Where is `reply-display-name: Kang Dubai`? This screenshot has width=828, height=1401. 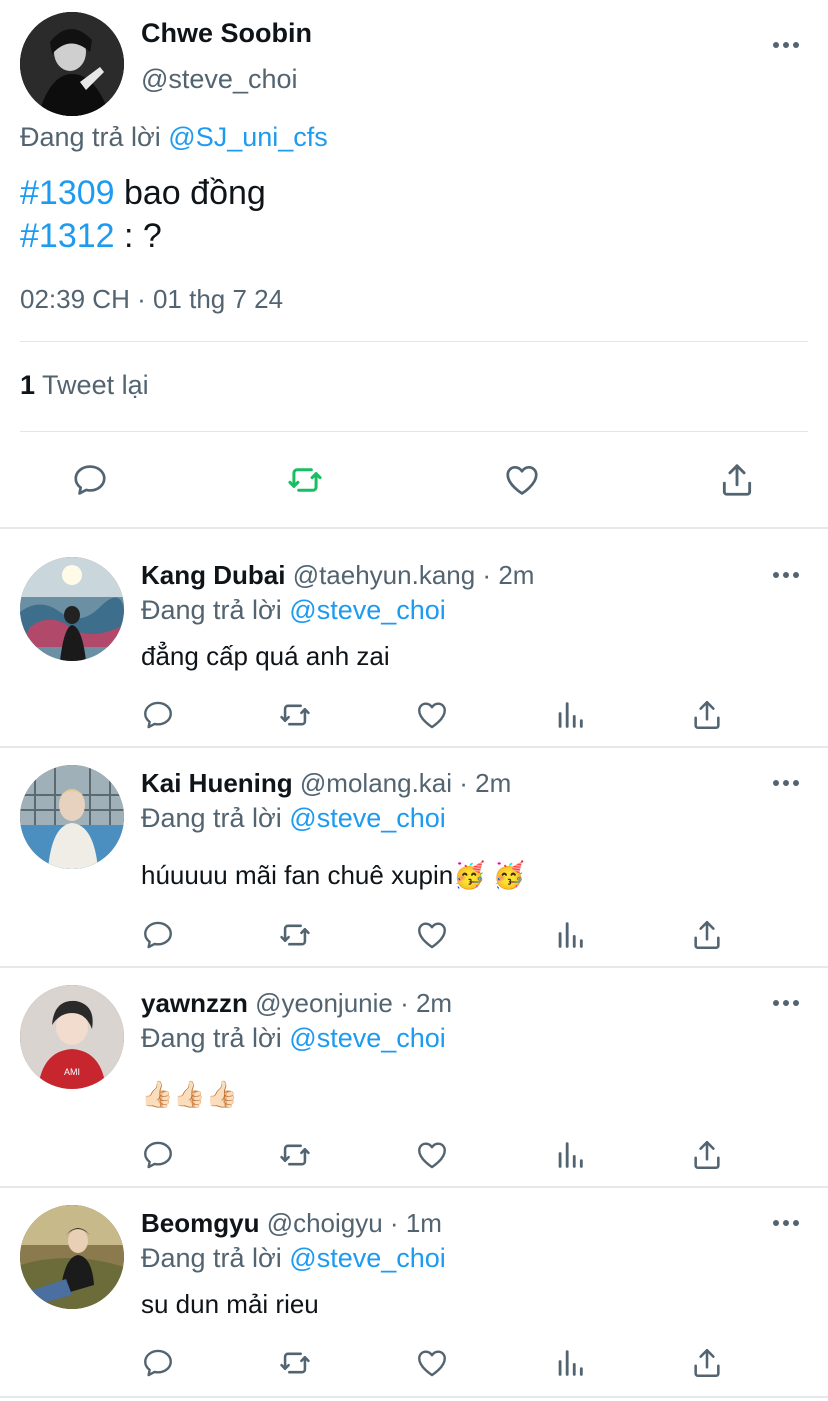 reply-display-name: Kang Dubai is located at coordinates (213, 575).